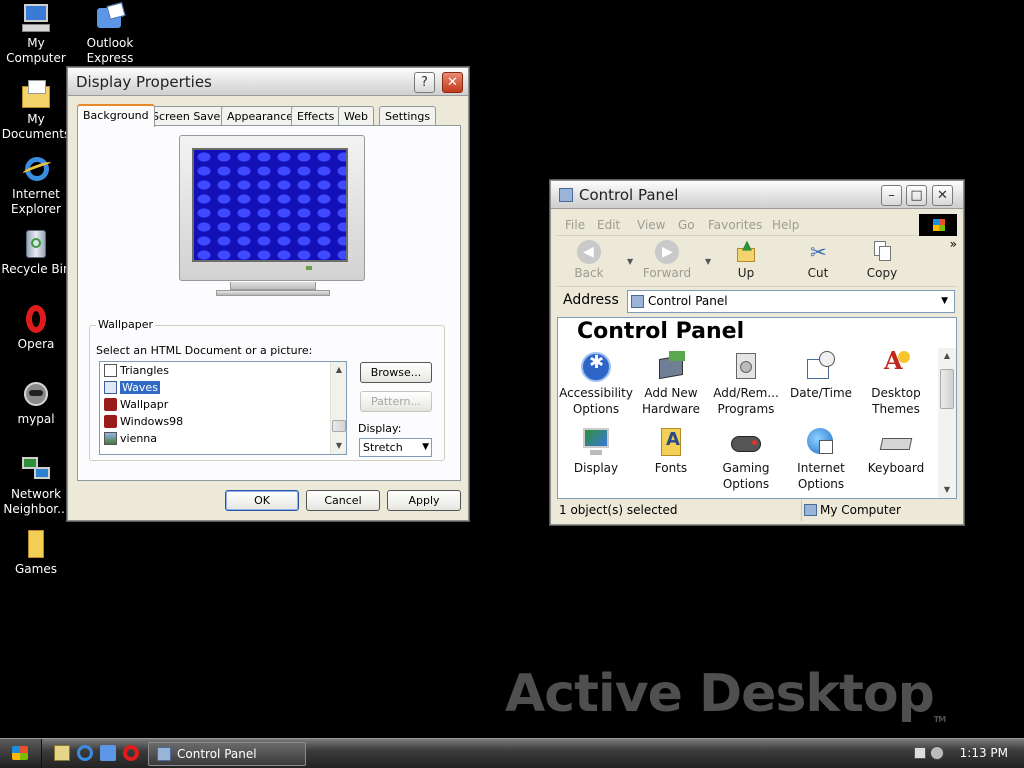  I want to click on up-button: ▲ Up, so click(746, 259).